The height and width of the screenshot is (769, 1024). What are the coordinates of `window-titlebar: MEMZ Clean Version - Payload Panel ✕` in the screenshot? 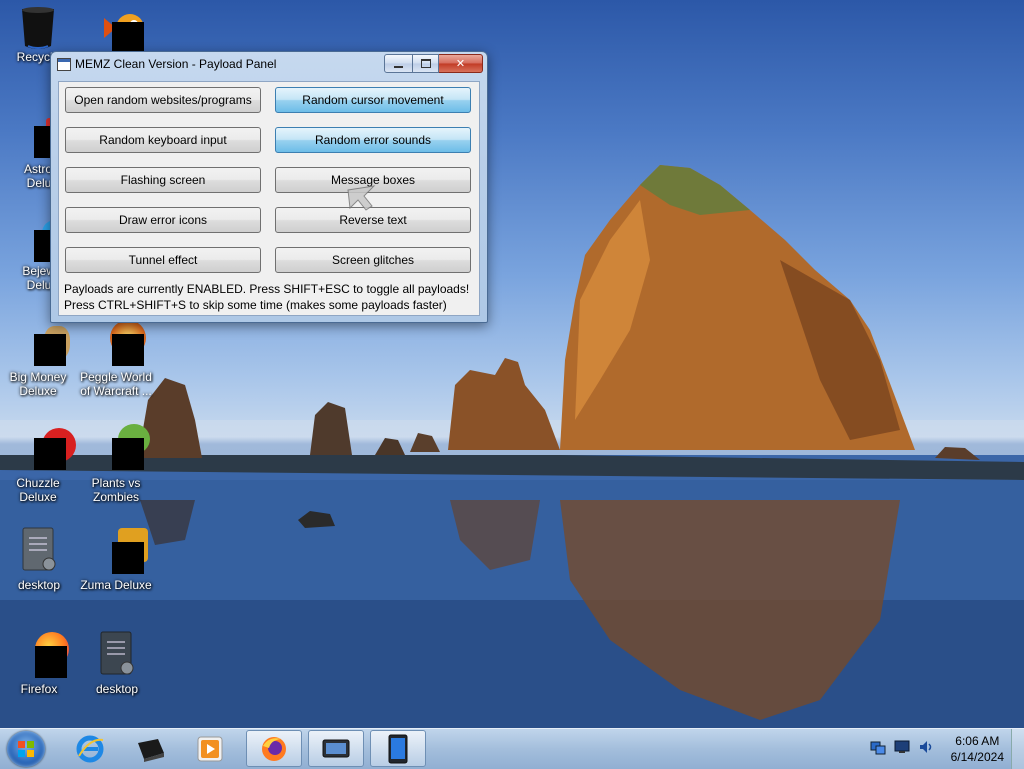 It's located at (269, 65).